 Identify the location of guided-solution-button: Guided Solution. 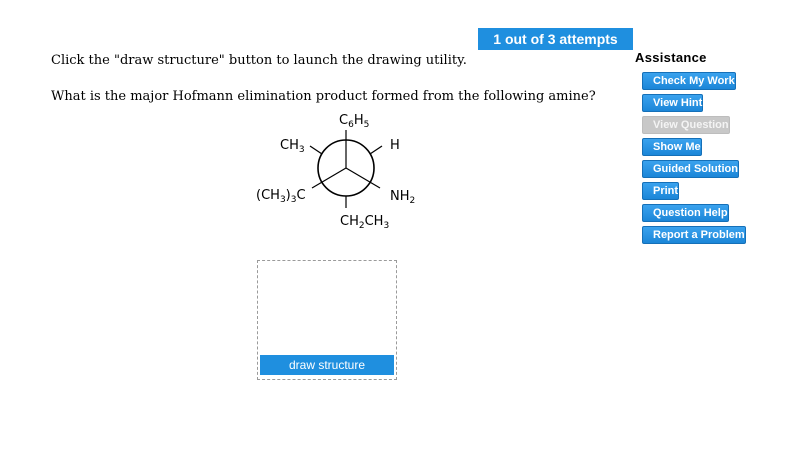
(690, 169).